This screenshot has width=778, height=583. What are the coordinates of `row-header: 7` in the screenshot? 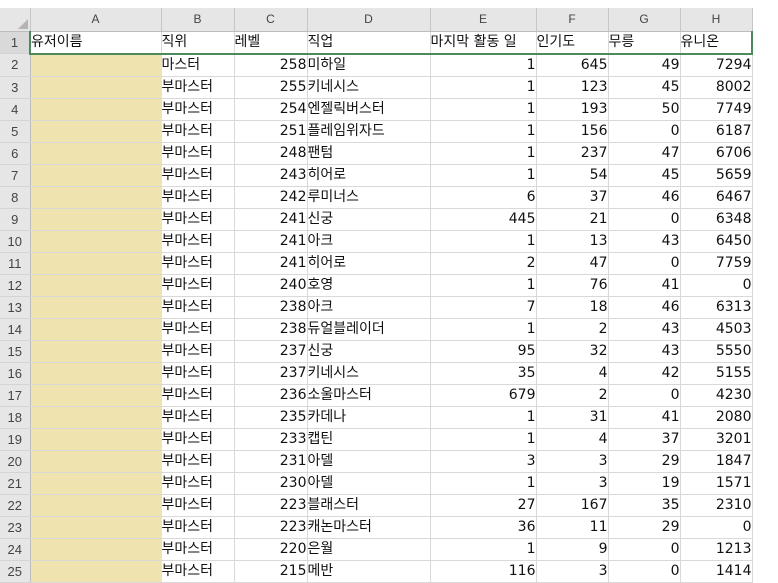 It's located at (15, 175).